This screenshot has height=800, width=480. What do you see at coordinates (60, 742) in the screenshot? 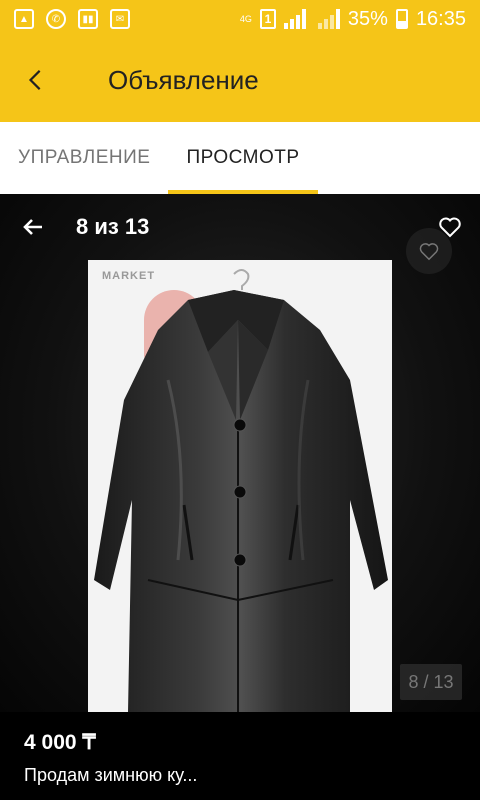
I see `listing-price: 4 000 ₸` at bounding box center [60, 742].